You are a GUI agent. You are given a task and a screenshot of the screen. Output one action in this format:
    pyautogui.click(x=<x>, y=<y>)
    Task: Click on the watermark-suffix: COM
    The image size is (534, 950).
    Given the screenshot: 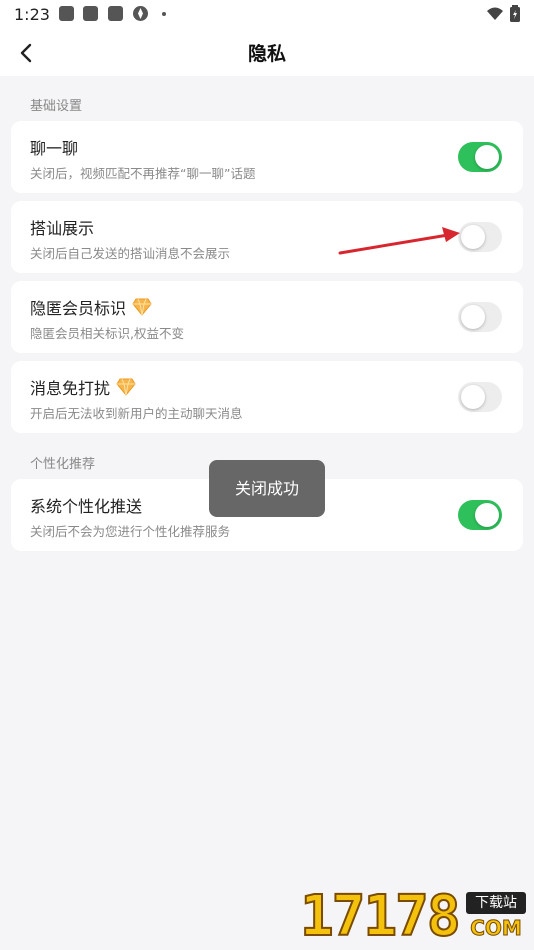 What is the action you would take?
    pyautogui.click(x=496, y=928)
    